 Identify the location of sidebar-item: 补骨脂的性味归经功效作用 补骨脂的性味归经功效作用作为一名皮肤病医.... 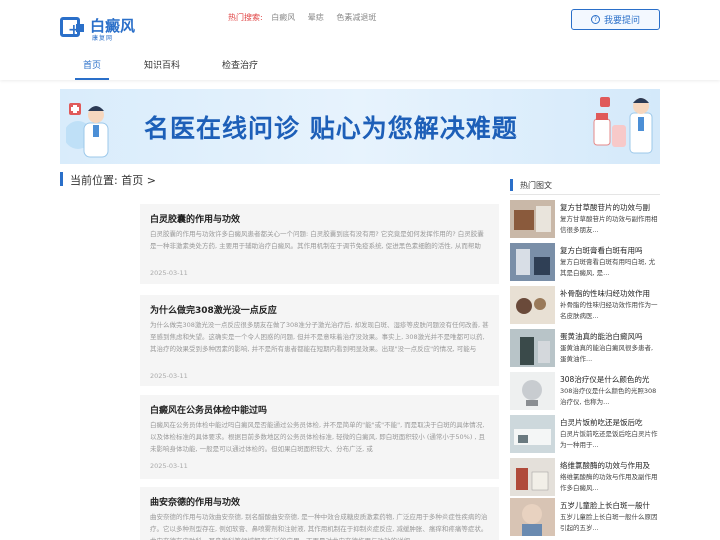
(585, 305).